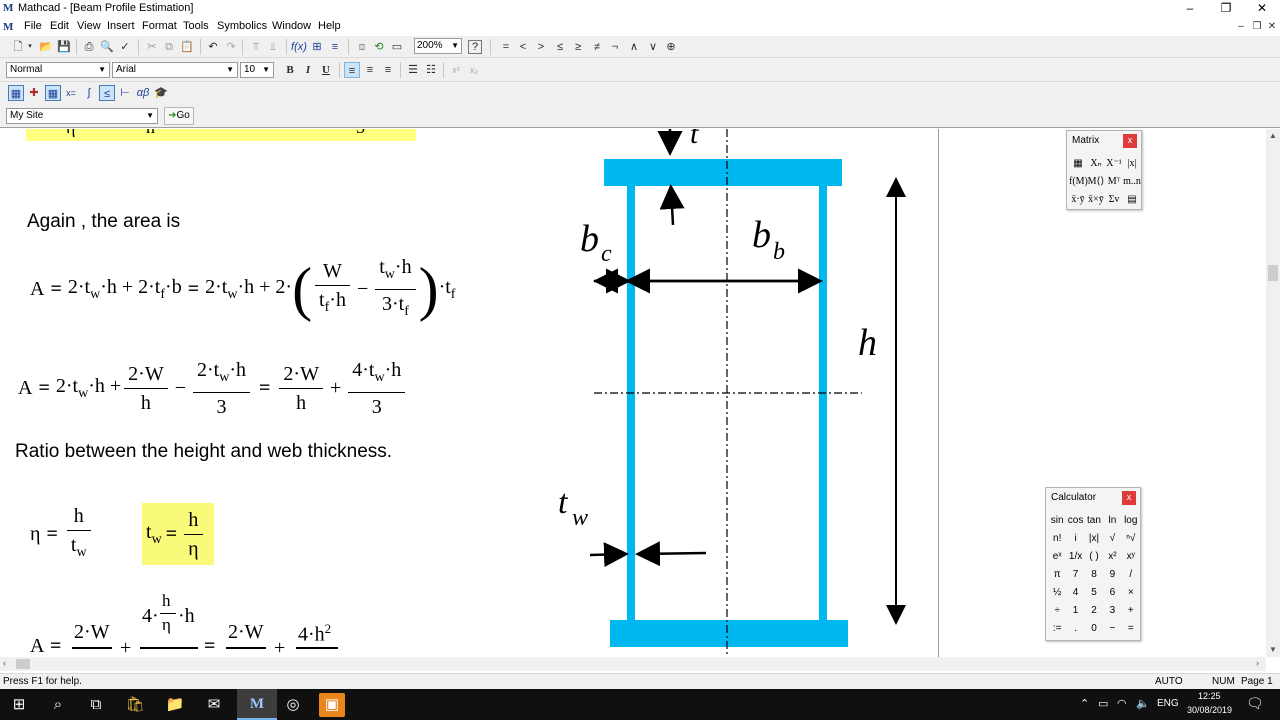  I want to click on range-variable-icon: m..n, so click(1132, 182).